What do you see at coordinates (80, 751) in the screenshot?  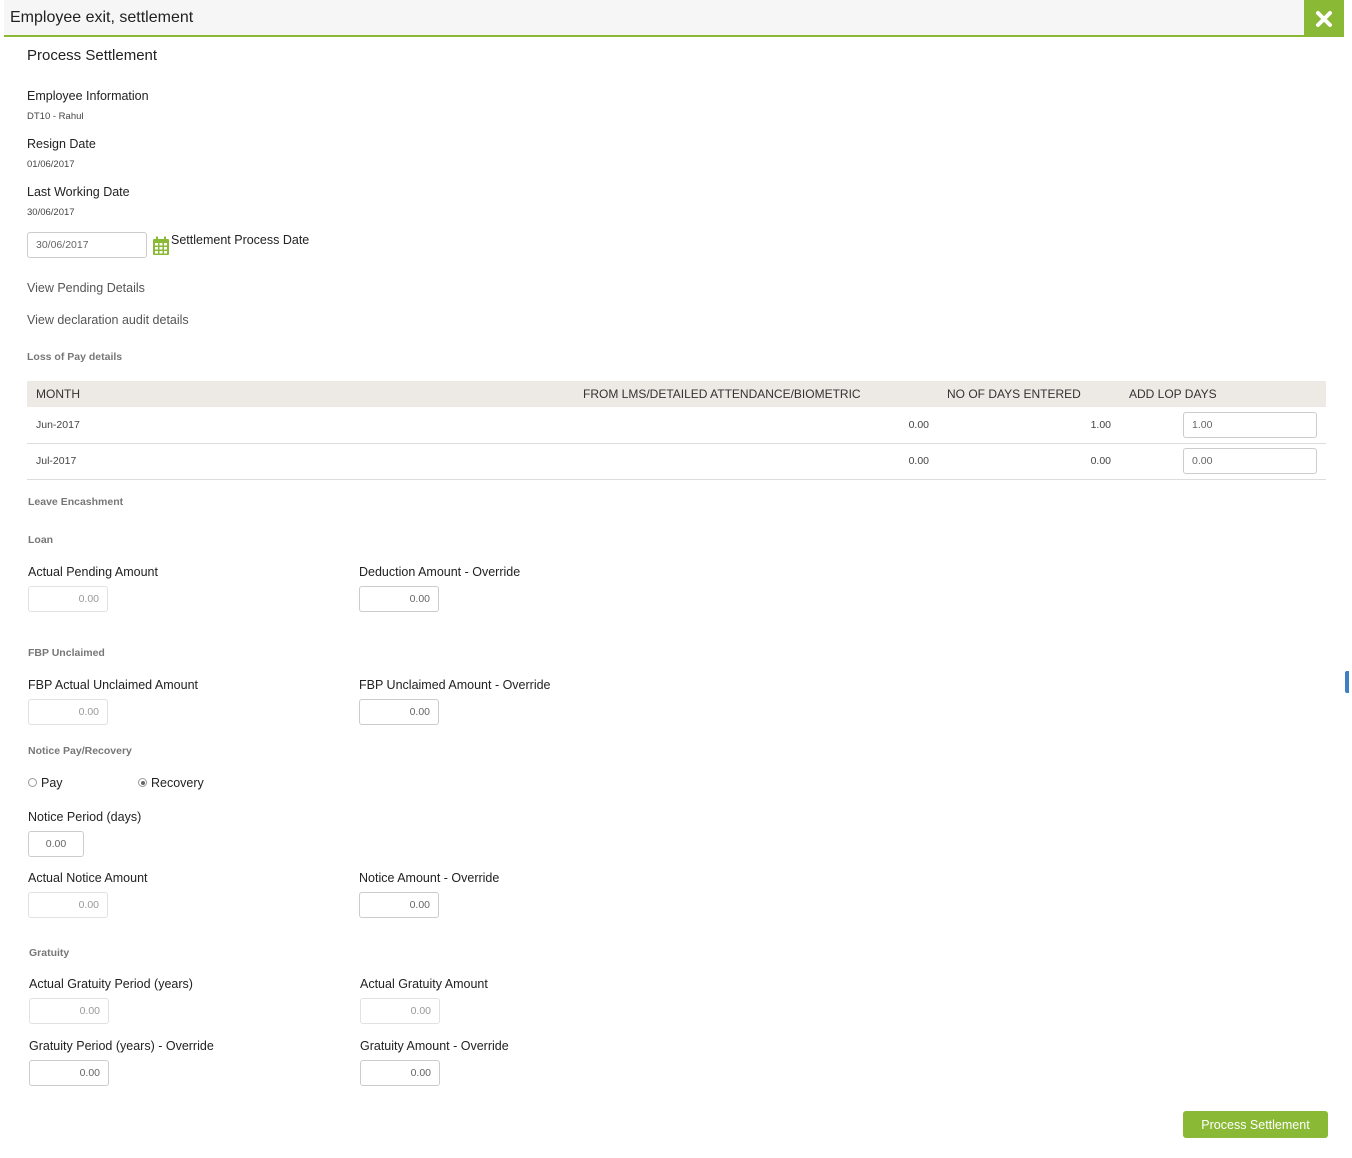 I see `notice-section-title: Notice Pay/Recovery` at bounding box center [80, 751].